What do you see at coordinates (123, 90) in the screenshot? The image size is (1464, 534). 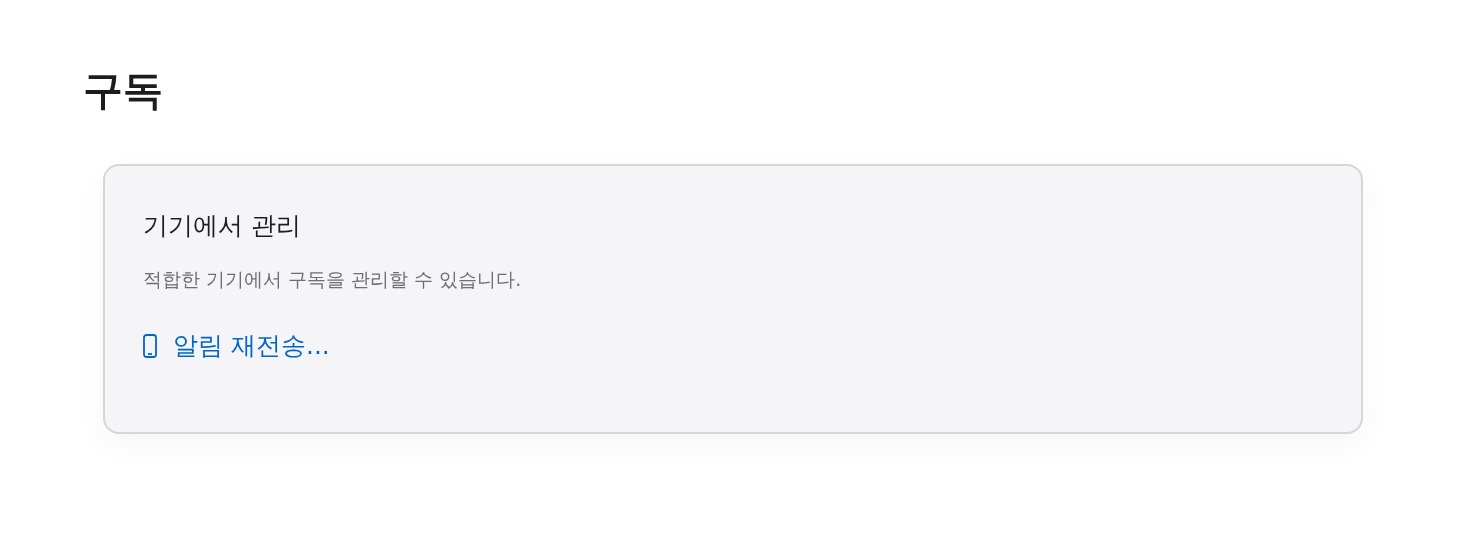 I see `page-title: 구독` at bounding box center [123, 90].